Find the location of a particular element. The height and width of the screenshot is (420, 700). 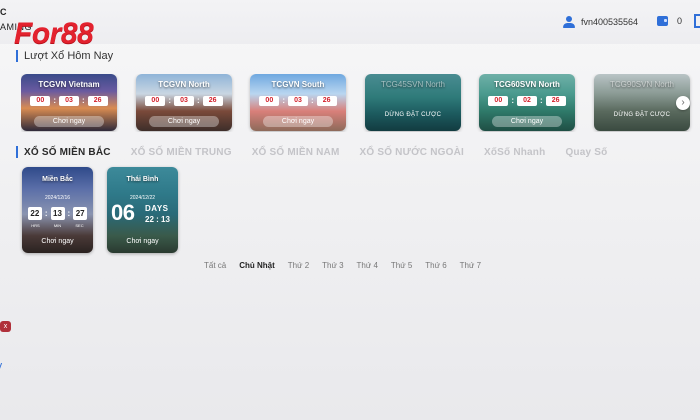

game-card-tcg60svn-north: TCG60SVN North 00: 02: 26 Chơi ngay is located at coordinates (527, 102).